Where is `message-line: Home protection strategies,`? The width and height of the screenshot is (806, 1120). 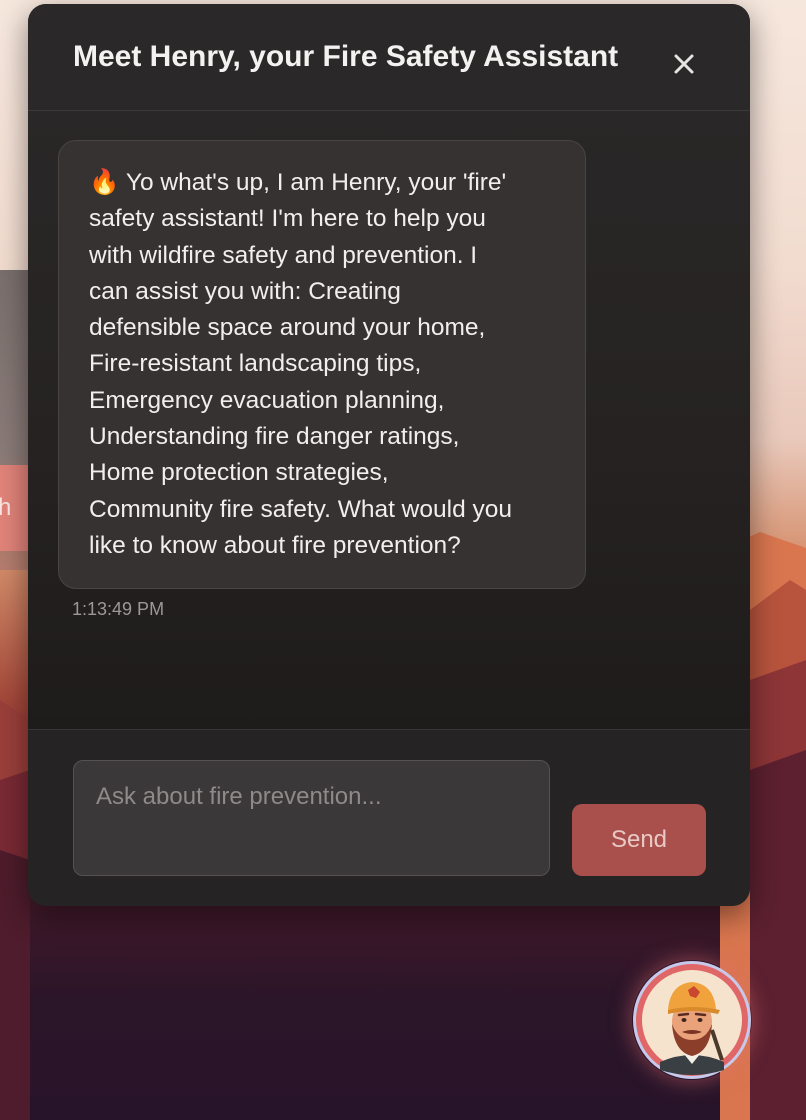
message-line: Home protection strategies, is located at coordinates (239, 473).